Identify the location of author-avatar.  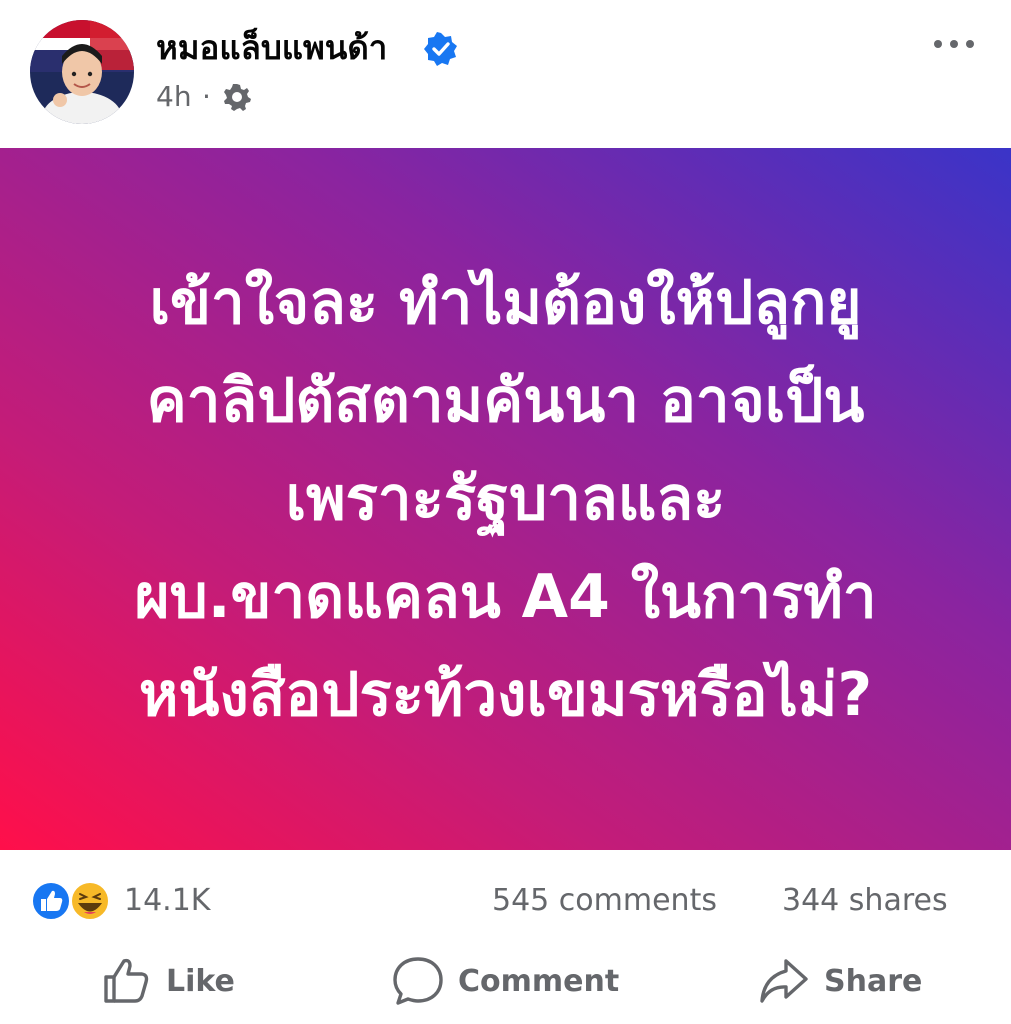
(82, 72).